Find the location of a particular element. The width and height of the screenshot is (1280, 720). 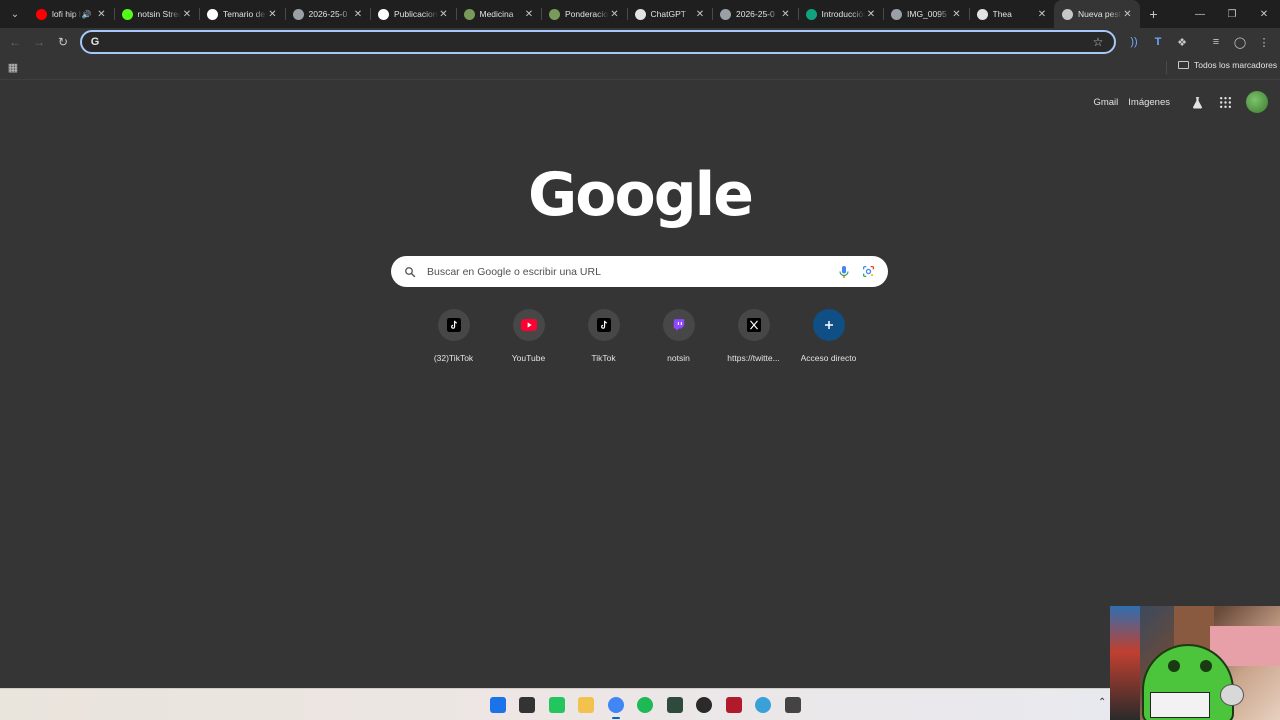

shortcut-tiktok: TikTok is located at coordinates (603, 341).